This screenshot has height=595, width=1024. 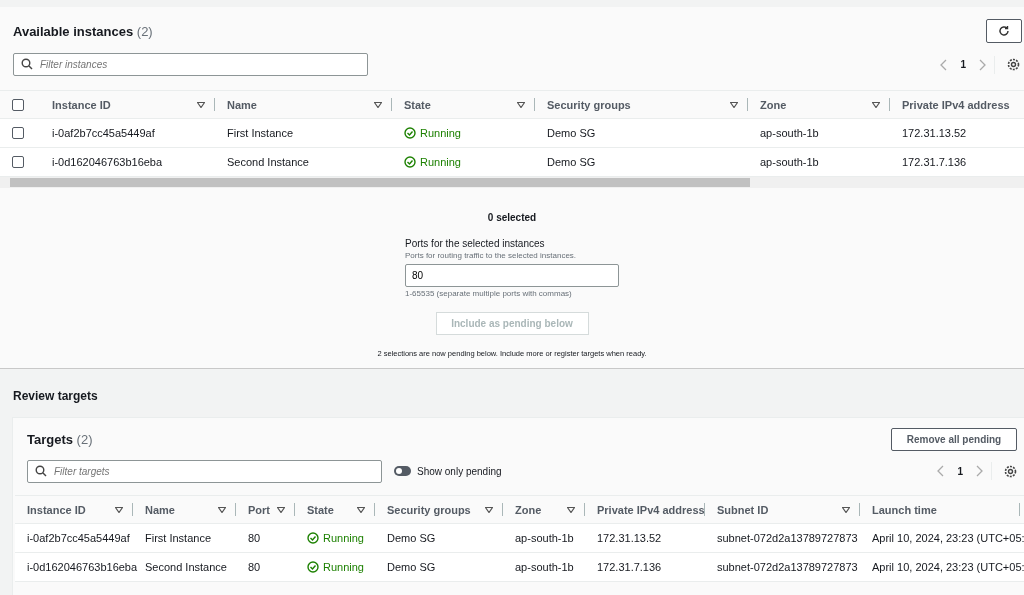 I want to click on select-all-checkbox, so click(x=18, y=104).